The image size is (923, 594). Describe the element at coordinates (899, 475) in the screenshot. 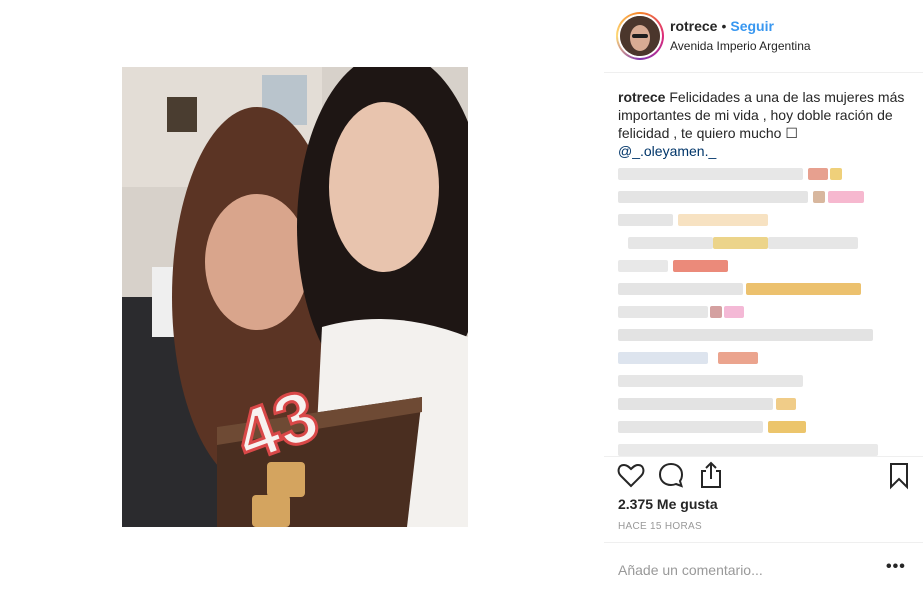

I see `bookmark-icon` at that location.